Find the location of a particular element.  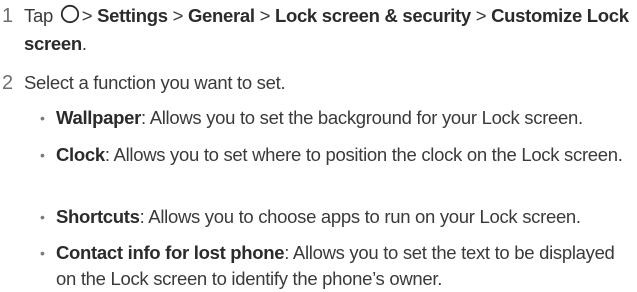

step-number: 2 is located at coordinates (7, 83).